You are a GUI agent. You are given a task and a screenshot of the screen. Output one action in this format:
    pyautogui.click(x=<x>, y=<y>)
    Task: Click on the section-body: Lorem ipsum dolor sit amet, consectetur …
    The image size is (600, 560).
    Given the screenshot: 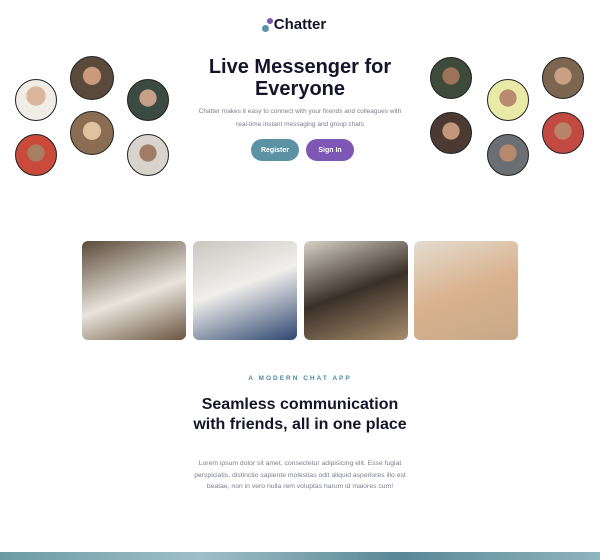 What is the action you would take?
    pyautogui.click(x=300, y=475)
    